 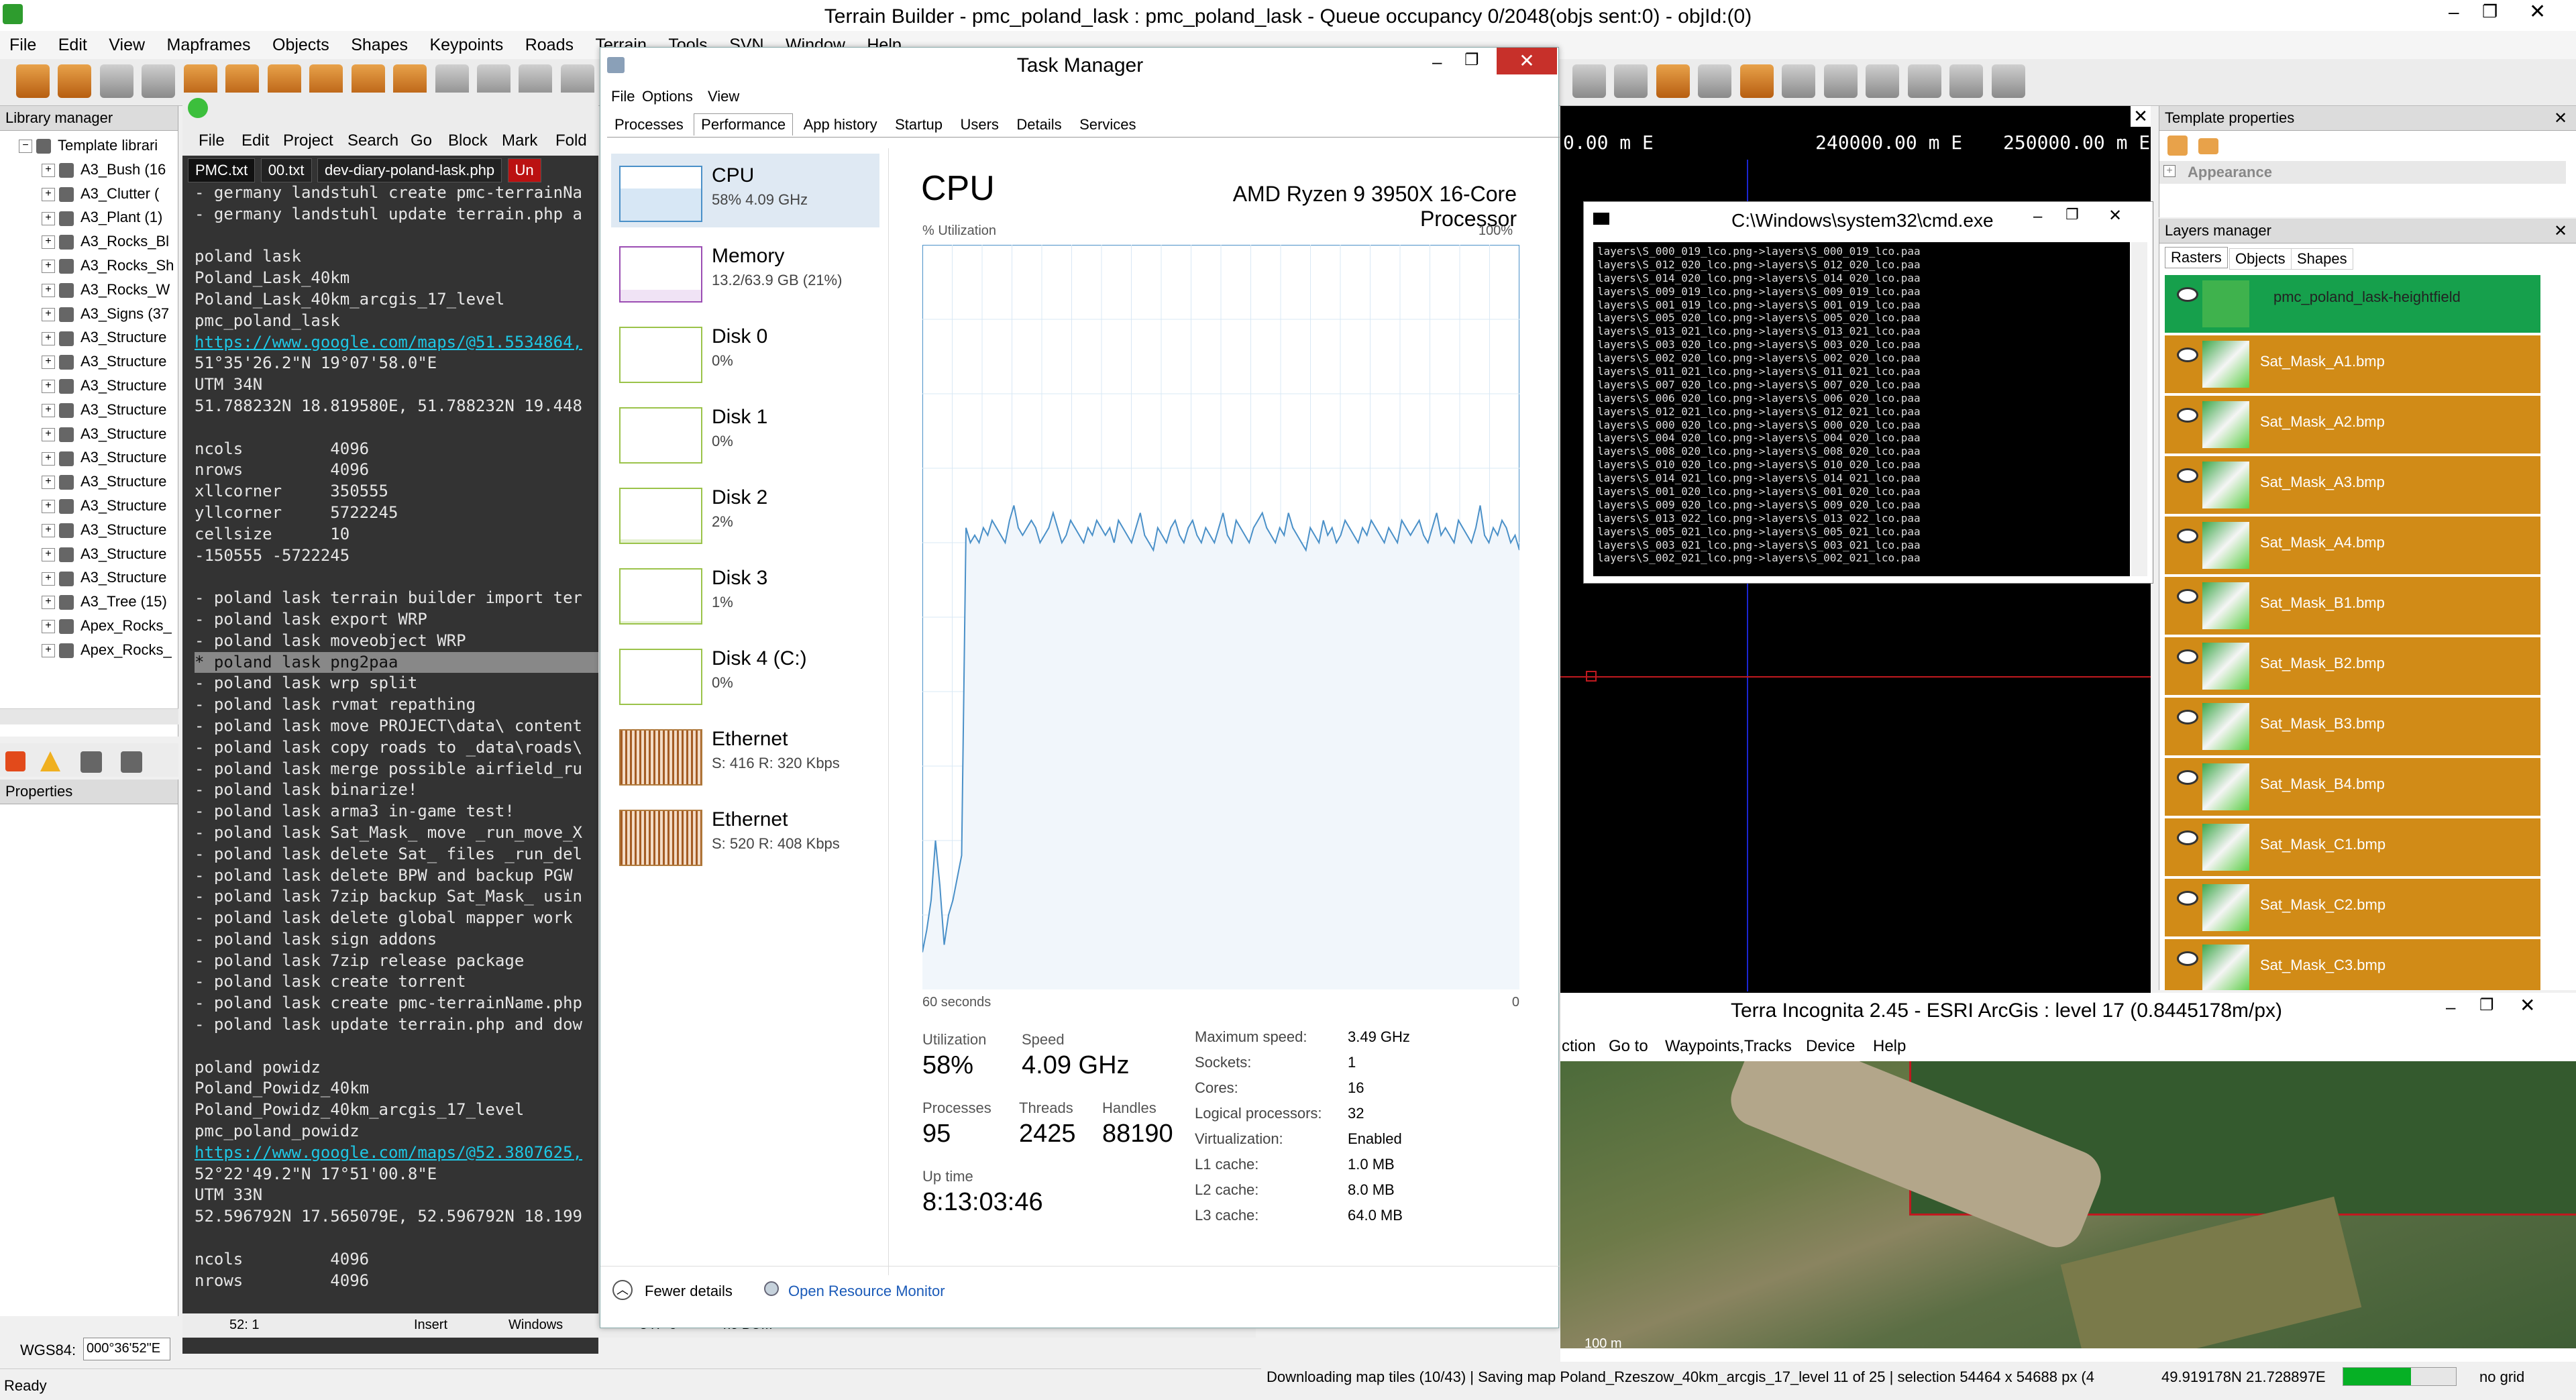 I want to click on editor-menu-mark: Mark, so click(x=519, y=140).